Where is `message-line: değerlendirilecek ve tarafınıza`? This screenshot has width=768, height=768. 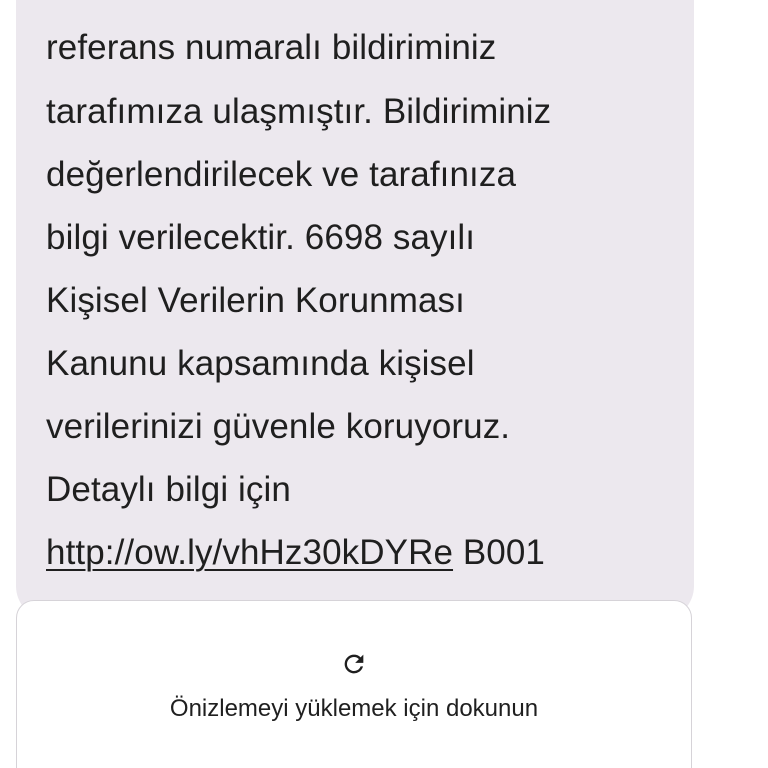
message-line: değerlendirilecek ve tarafınıza is located at coordinates (281, 174).